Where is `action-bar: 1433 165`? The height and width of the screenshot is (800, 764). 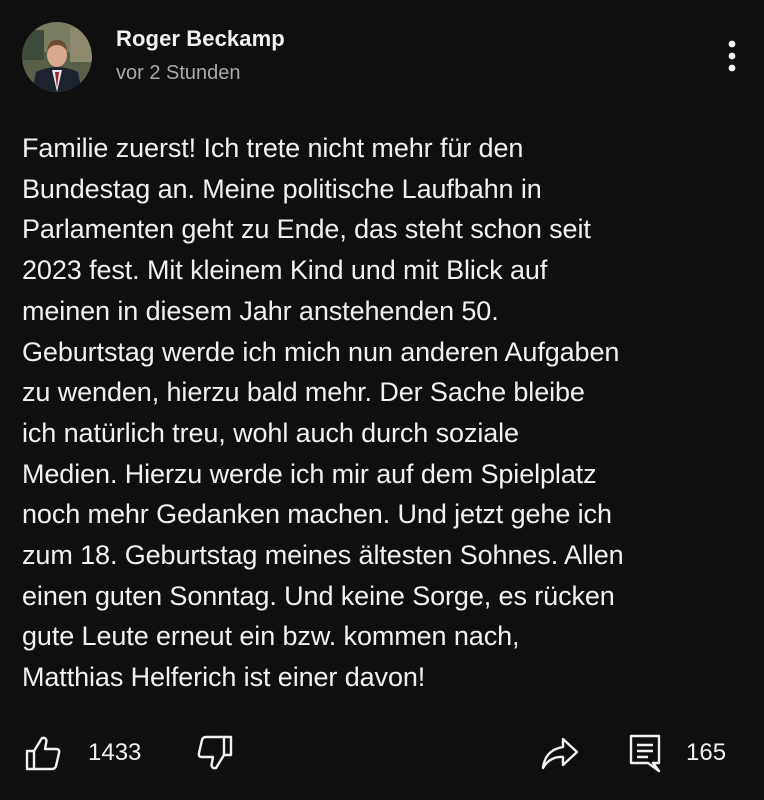 action-bar: 1433 165 is located at coordinates (382, 753).